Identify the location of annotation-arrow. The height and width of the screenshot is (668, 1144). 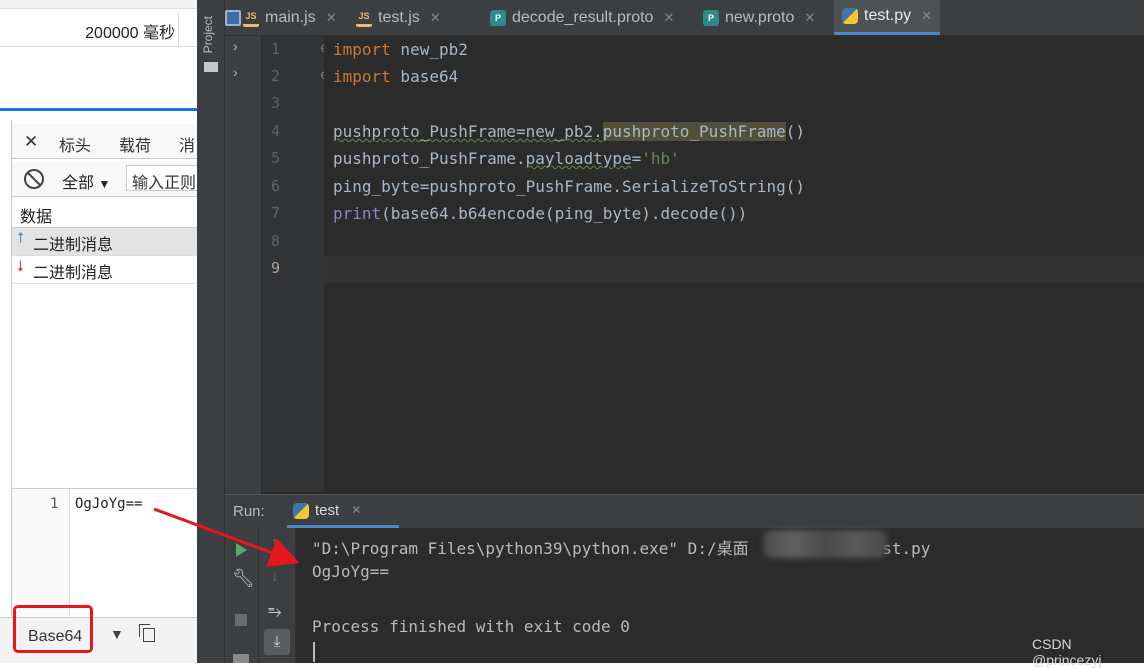
(226, 537).